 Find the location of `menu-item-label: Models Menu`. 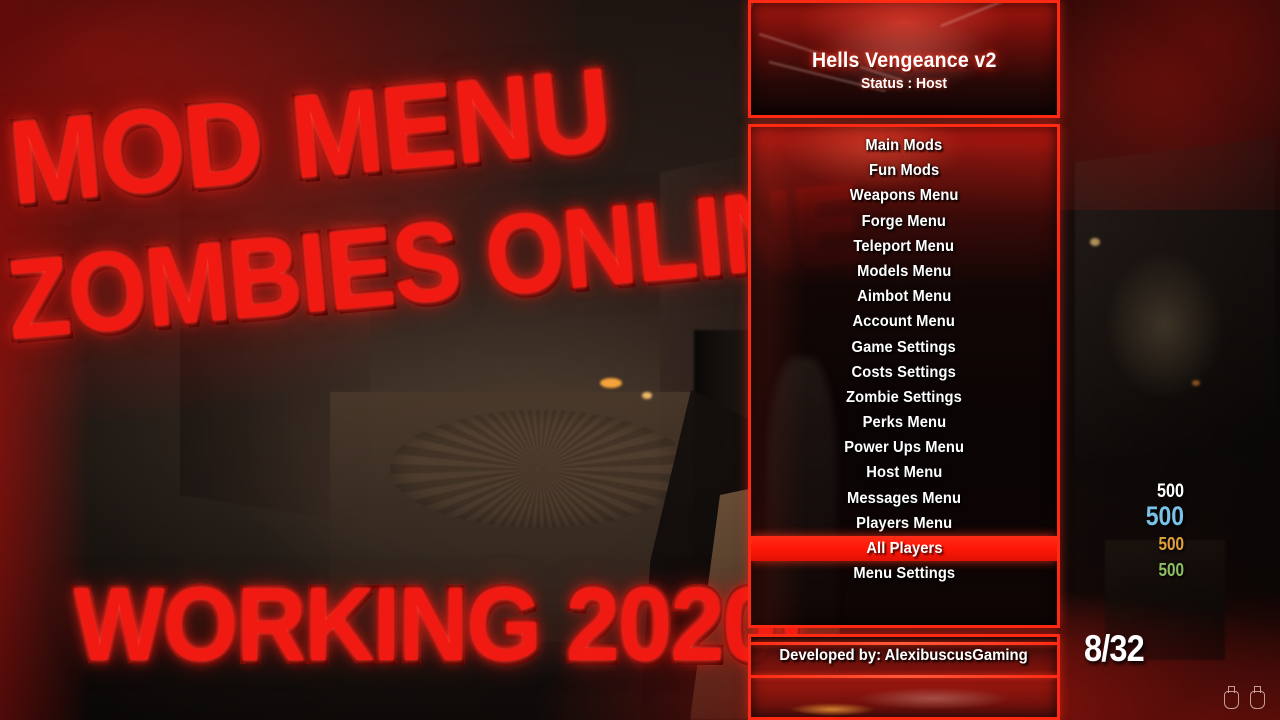

menu-item-label: Models Menu is located at coordinates (904, 271).